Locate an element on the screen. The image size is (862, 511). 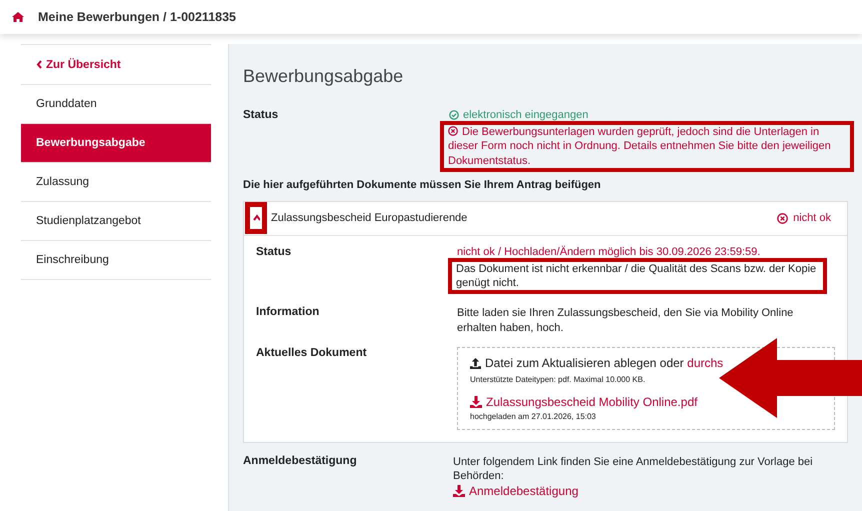
current-document-label: Aktuelles Dokument is located at coordinates (312, 354).